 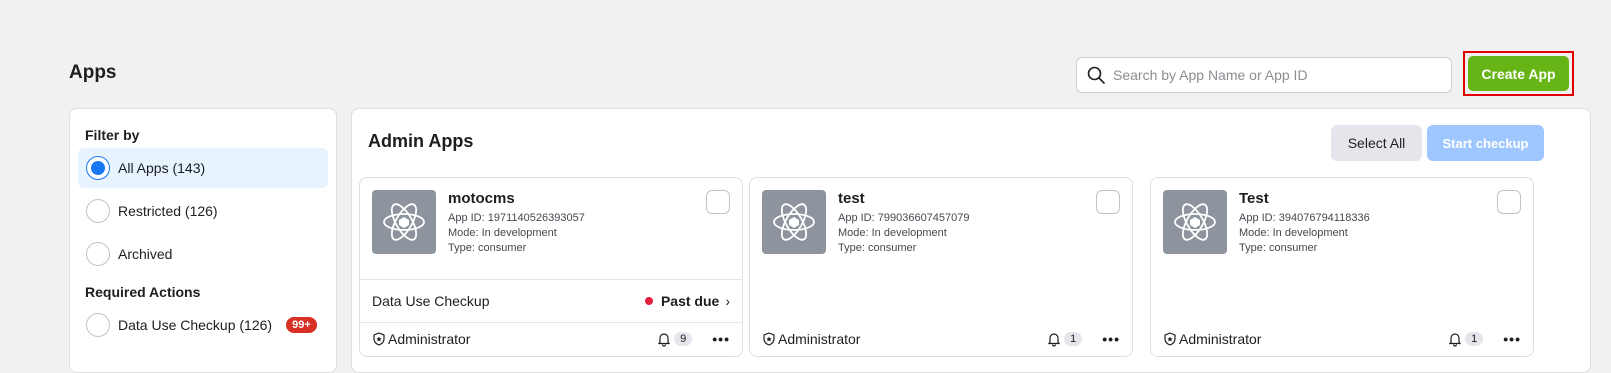 What do you see at coordinates (168, 211) in the screenshot?
I see `filter-option-label: Restricted (126)` at bounding box center [168, 211].